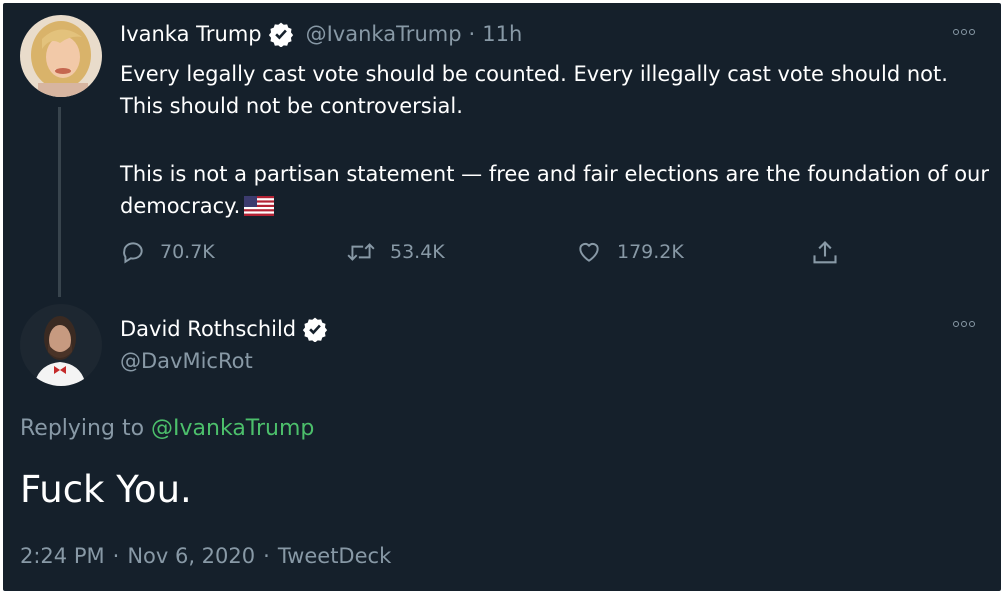 This screenshot has width=1006, height=595. I want to click on ivanka-avatar, so click(61, 56).